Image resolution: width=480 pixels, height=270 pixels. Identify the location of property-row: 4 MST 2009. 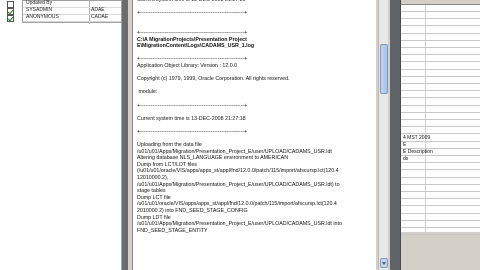
(440, 138).